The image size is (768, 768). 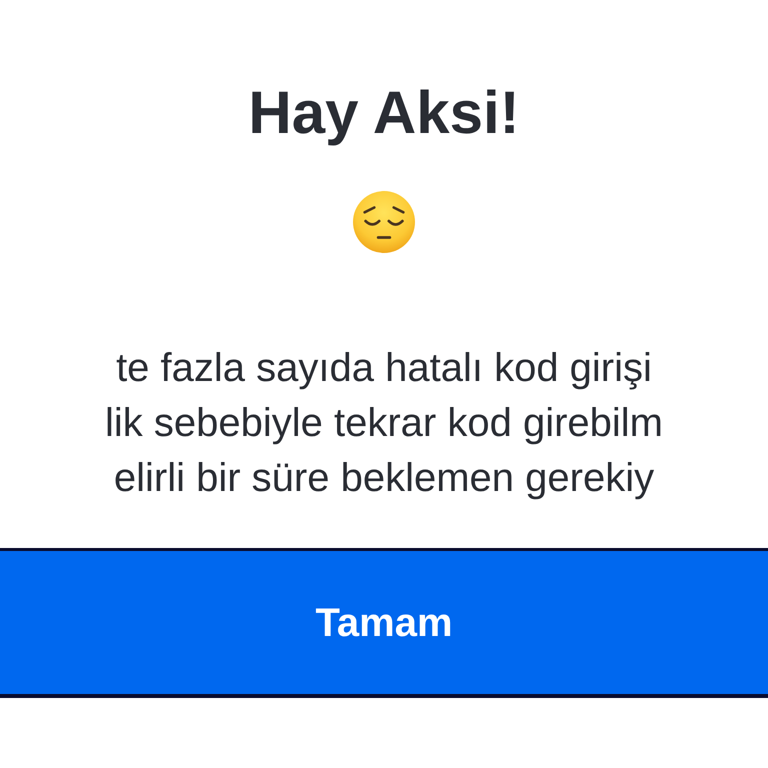 What do you see at coordinates (384, 113) in the screenshot?
I see `dialog-title: Hay Aksi!` at bounding box center [384, 113].